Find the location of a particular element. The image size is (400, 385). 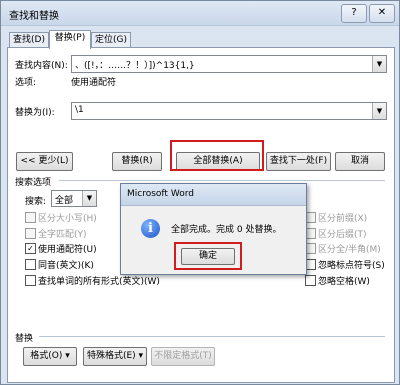

whole-word-label: 全字匹配(Y) is located at coordinates (62, 235).